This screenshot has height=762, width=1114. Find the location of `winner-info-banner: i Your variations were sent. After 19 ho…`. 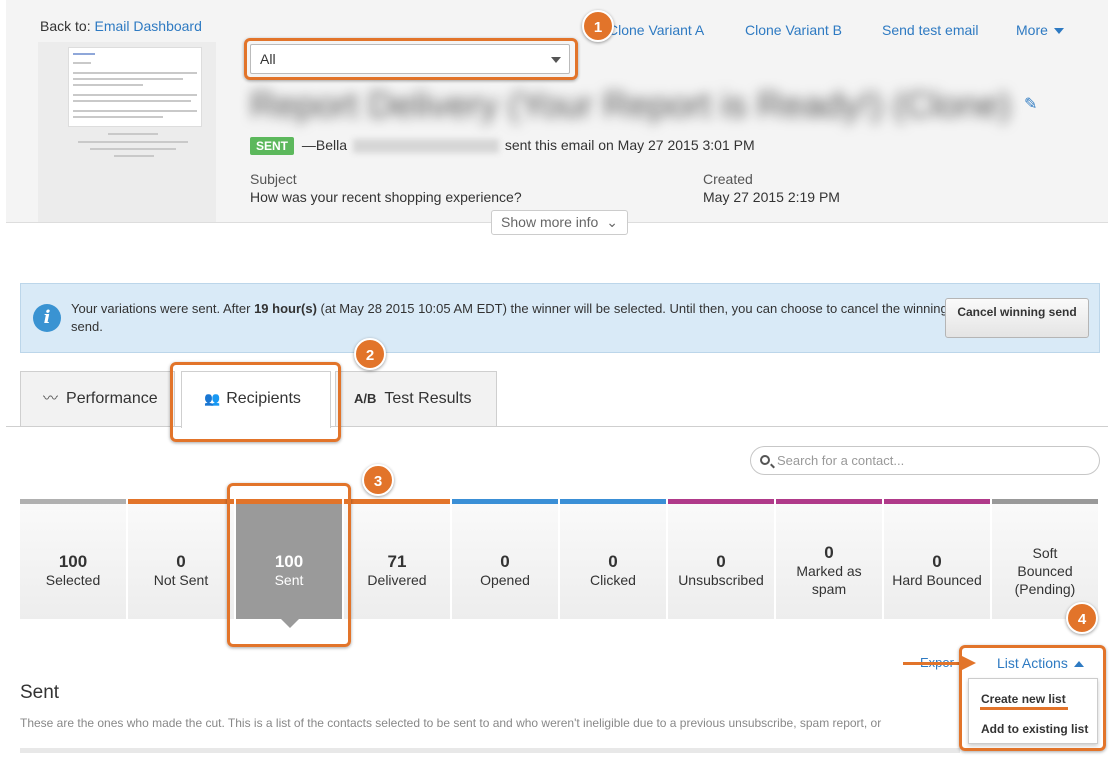

winner-info-banner: i Your variations were sent. After 19 ho… is located at coordinates (560, 318).